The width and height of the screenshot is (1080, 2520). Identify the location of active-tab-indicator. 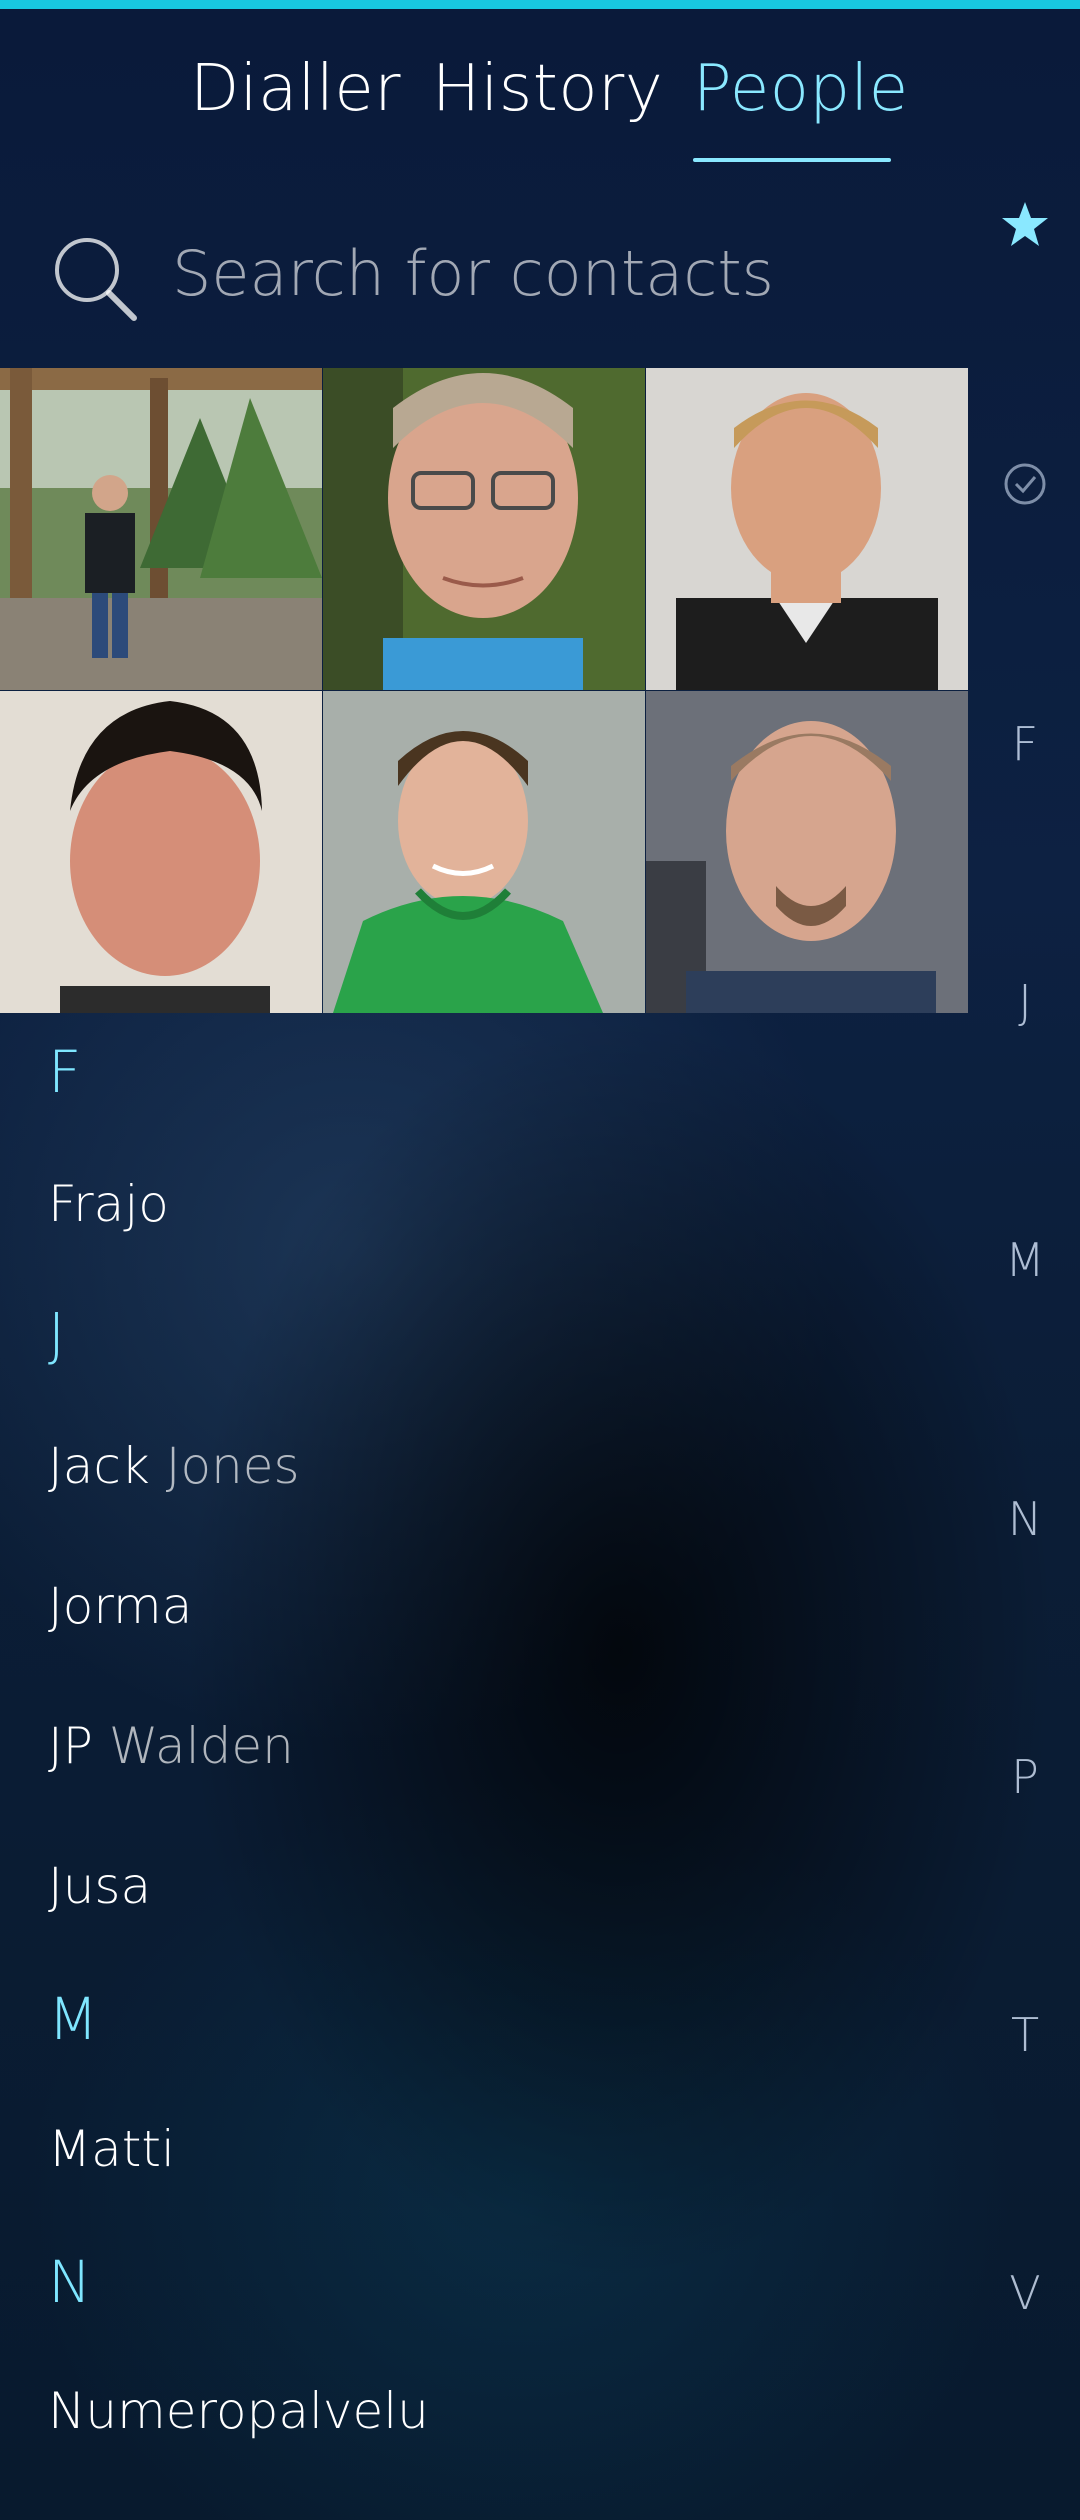
(792, 160).